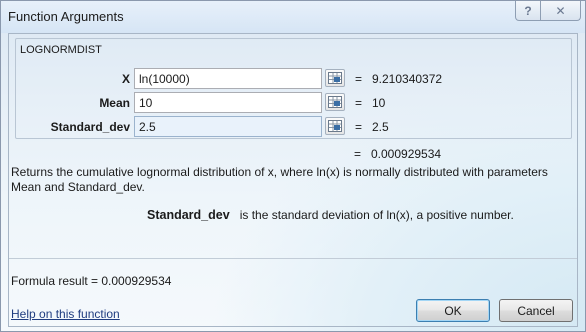 Image resolution: width=586 pixels, height=332 pixels. I want to click on ref-button-standard-dev, so click(335, 126).